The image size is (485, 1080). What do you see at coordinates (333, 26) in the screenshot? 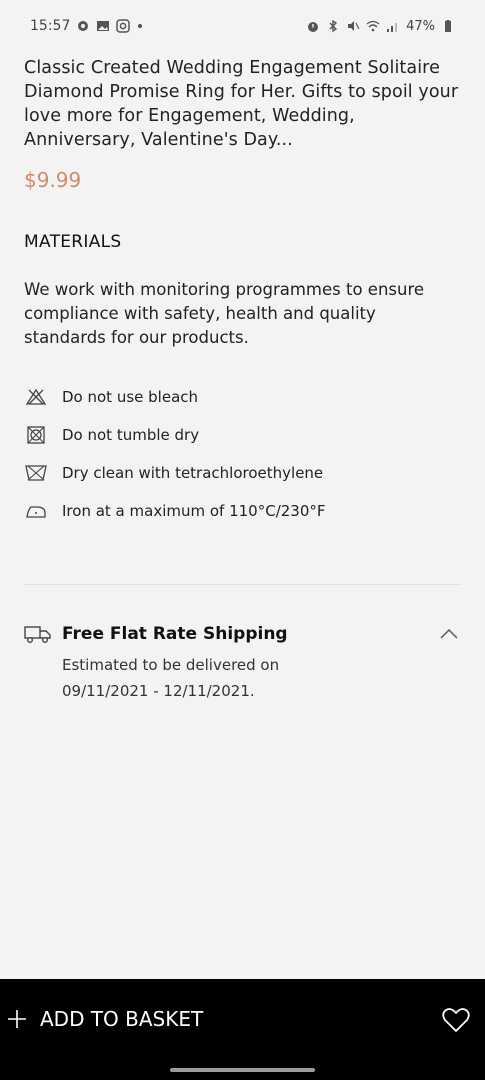
I see `bluetooth-icon` at bounding box center [333, 26].